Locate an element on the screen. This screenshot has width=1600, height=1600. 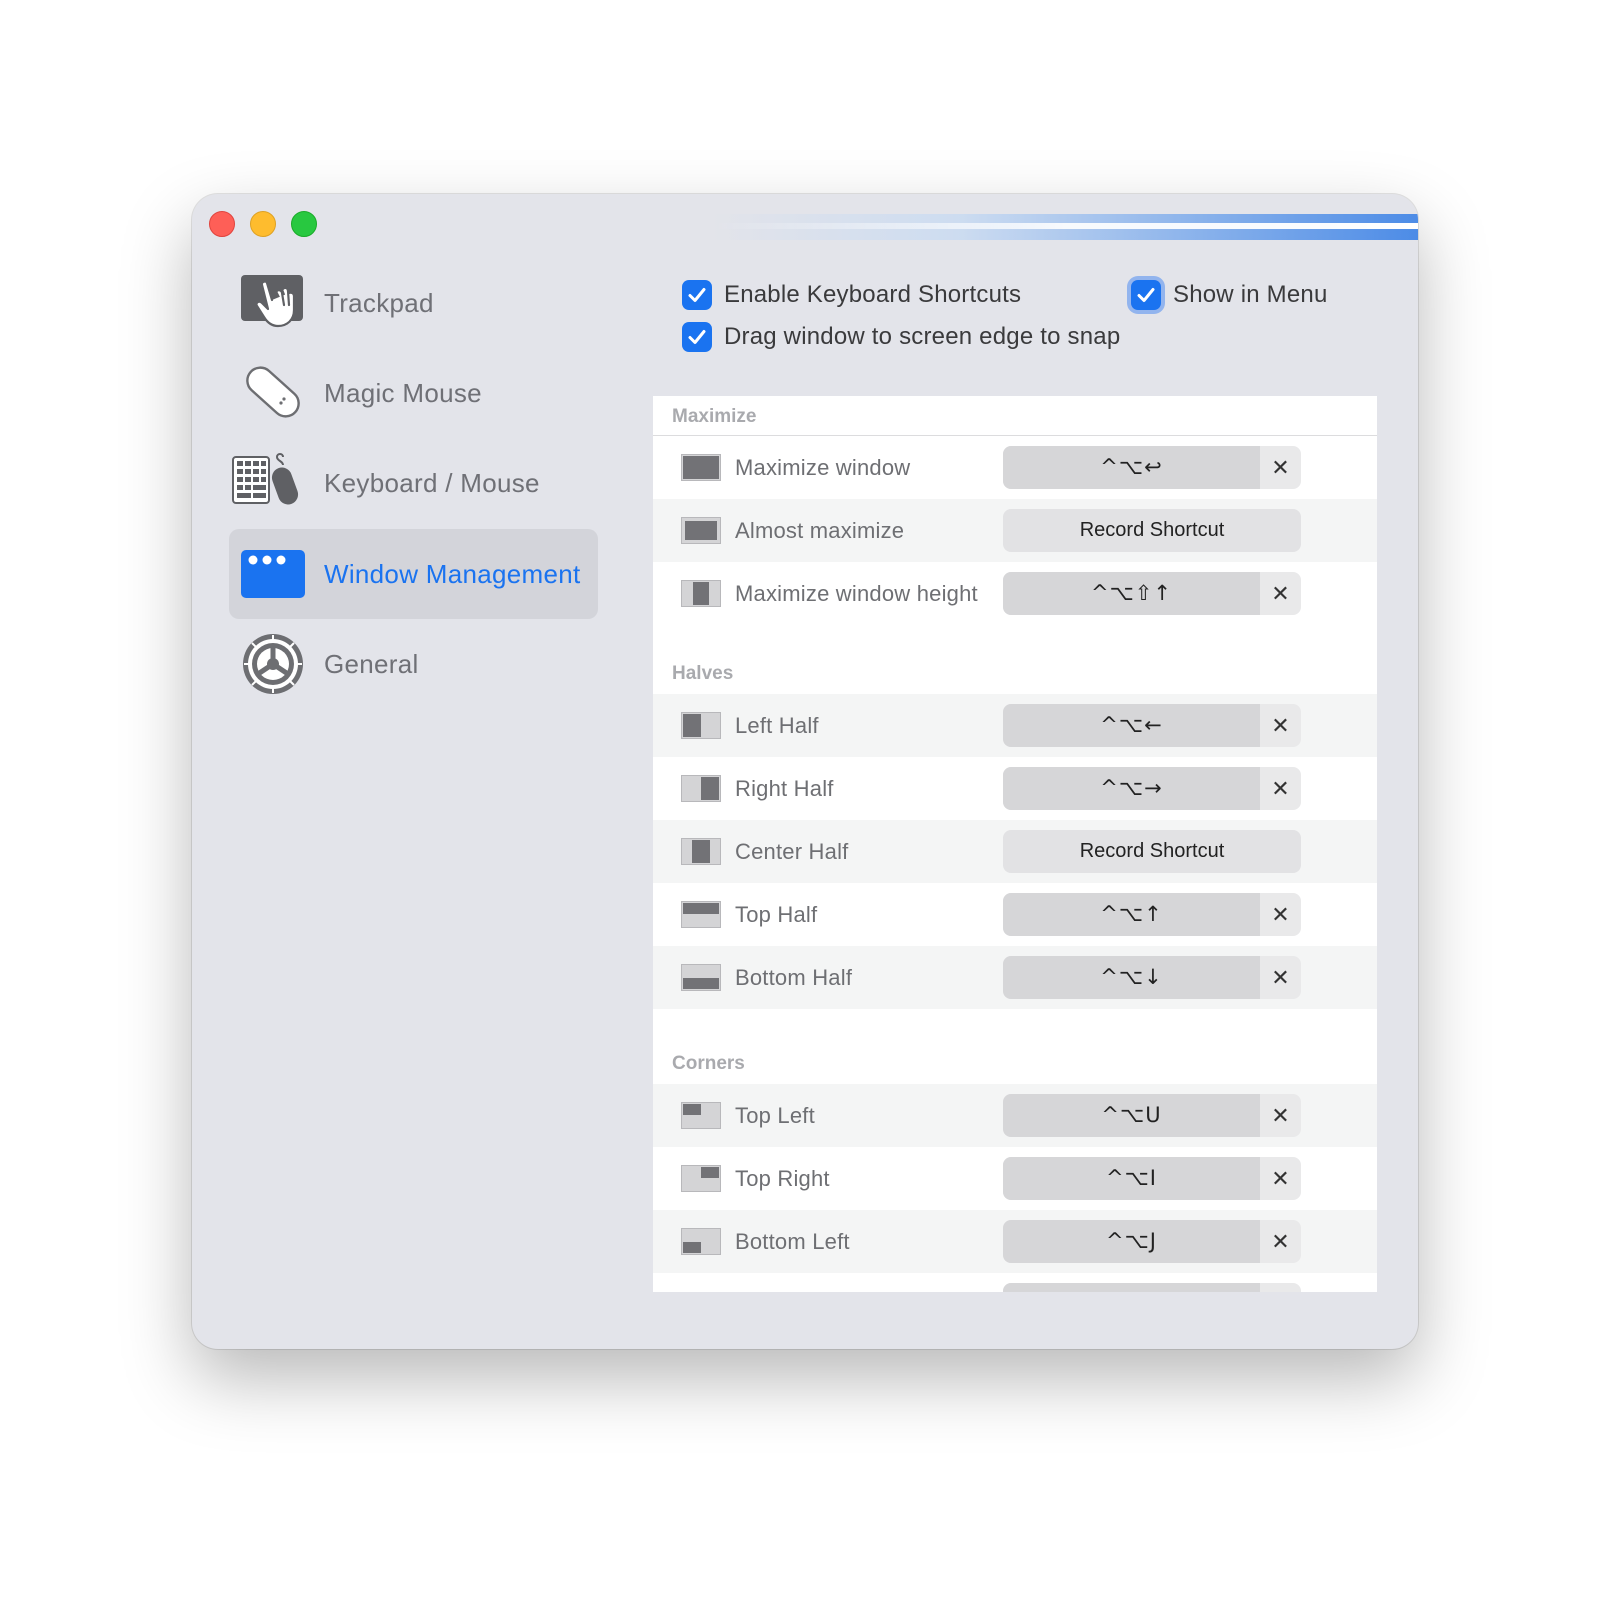
shortcut-row-maximize-window: Maximize window ^⌥↩ ✕ is located at coordinates (1015, 467).